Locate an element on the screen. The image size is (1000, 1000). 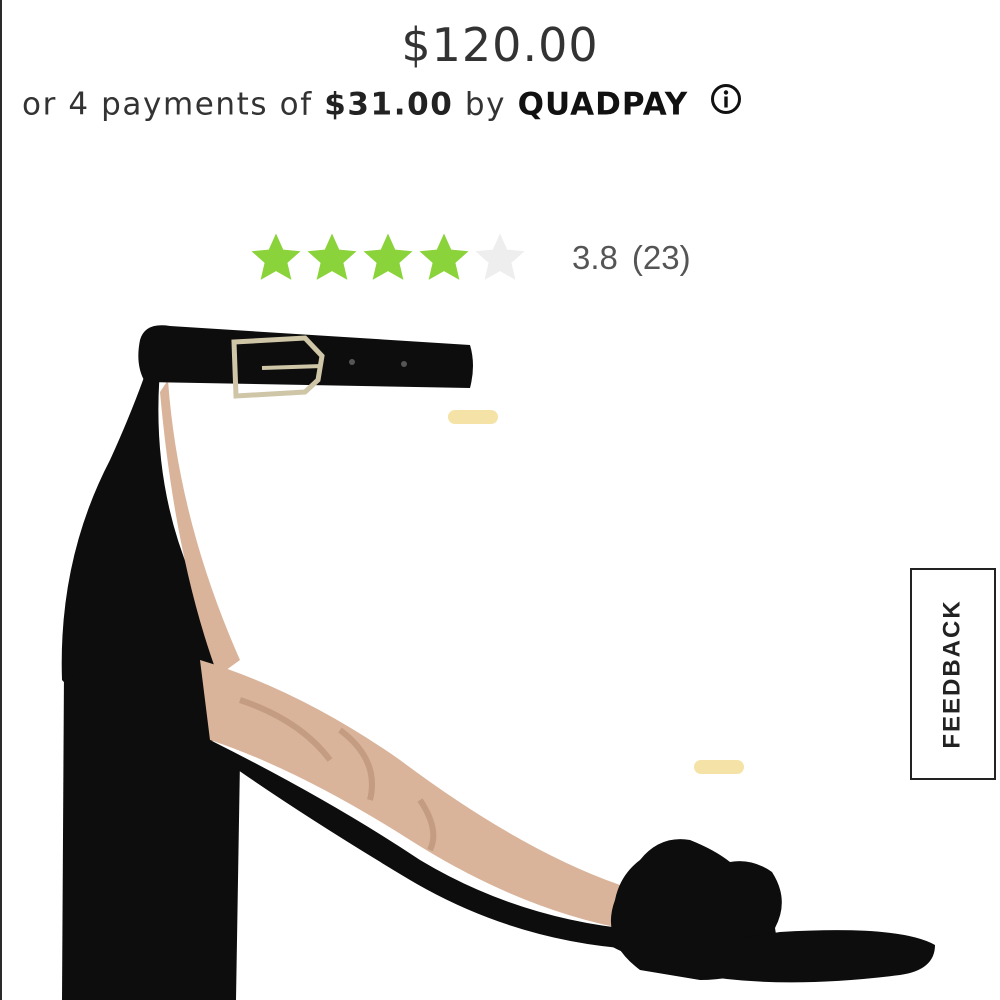
product-price: $120.00 is located at coordinates (500, 45).